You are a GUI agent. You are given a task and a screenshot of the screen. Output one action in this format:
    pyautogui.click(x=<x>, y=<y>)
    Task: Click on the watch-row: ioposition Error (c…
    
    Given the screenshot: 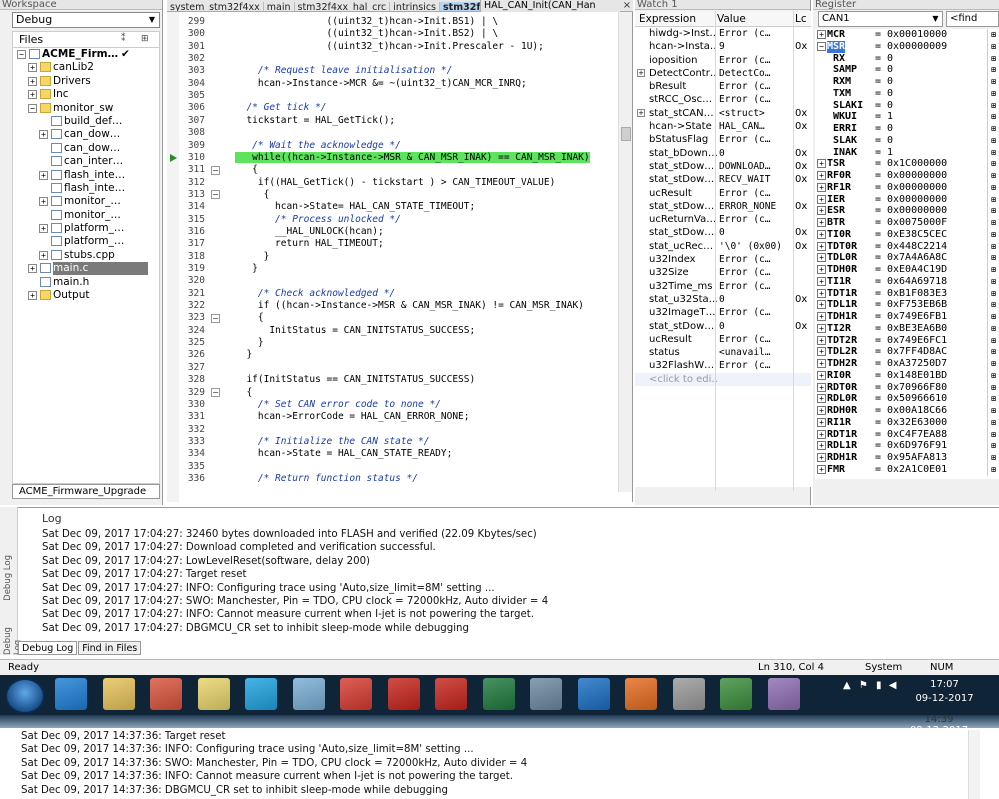 What is the action you would take?
    pyautogui.click(x=723, y=60)
    